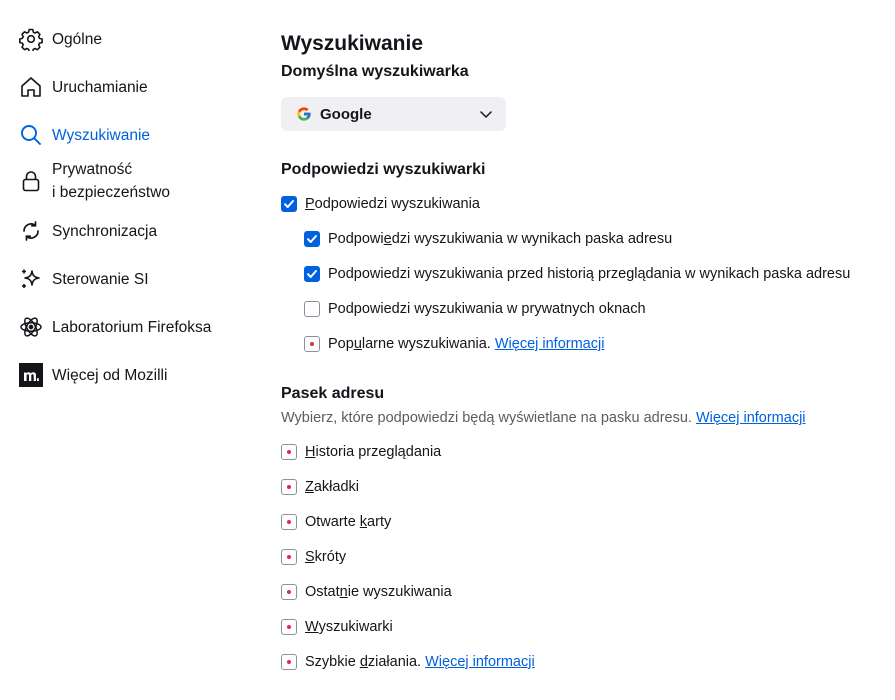 Image resolution: width=895 pixels, height=700 pixels. I want to click on accesskey: e, so click(387, 239).